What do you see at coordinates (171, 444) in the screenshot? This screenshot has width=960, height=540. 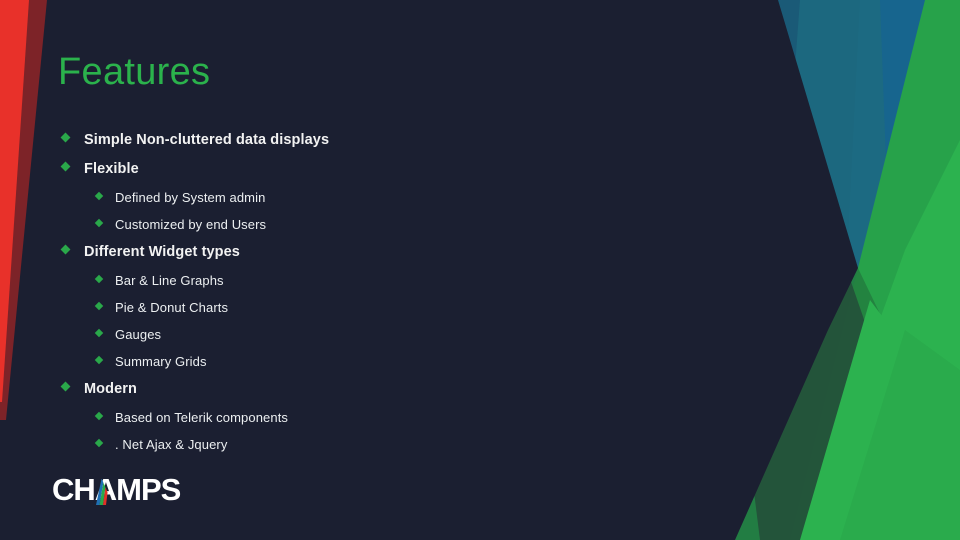 I see `list-item-label: . Net Ajax & Jquery` at bounding box center [171, 444].